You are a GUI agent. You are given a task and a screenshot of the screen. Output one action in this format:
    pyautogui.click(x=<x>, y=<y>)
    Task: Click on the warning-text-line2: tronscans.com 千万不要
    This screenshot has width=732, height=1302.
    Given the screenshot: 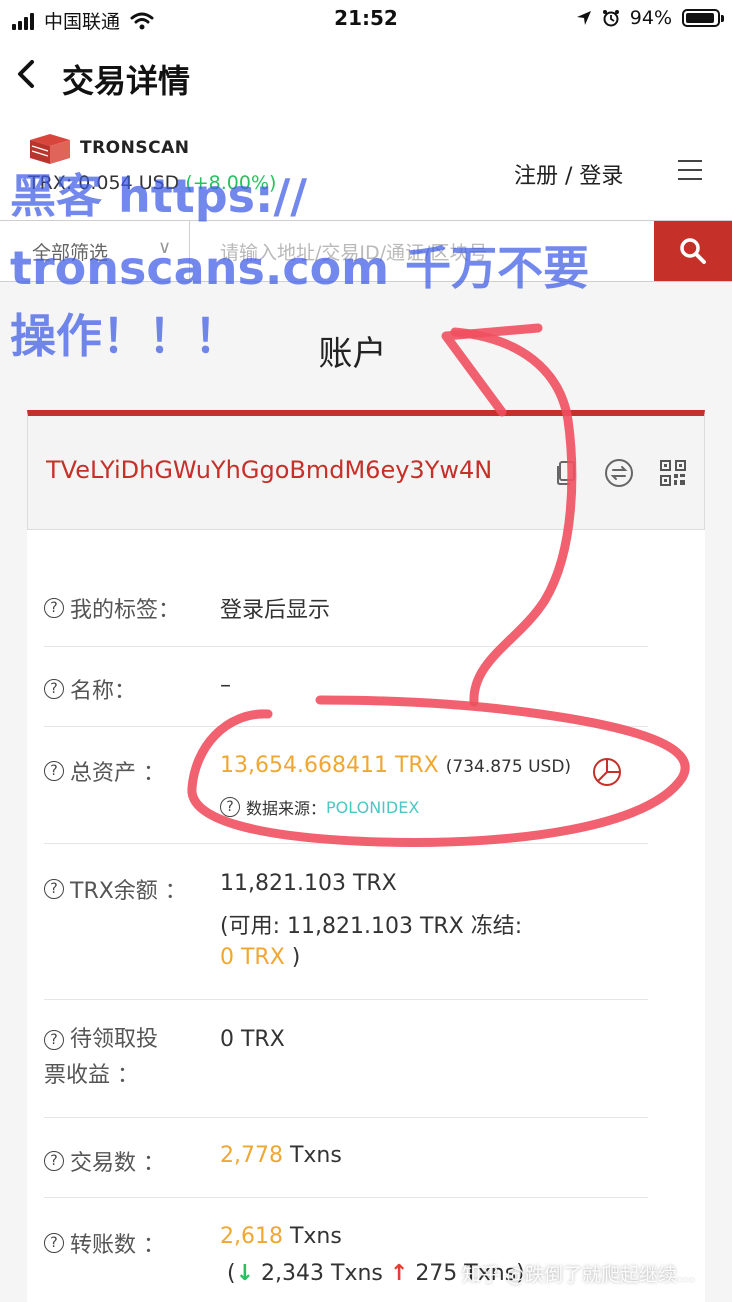 What is the action you would take?
    pyautogui.click(x=300, y=268)
    